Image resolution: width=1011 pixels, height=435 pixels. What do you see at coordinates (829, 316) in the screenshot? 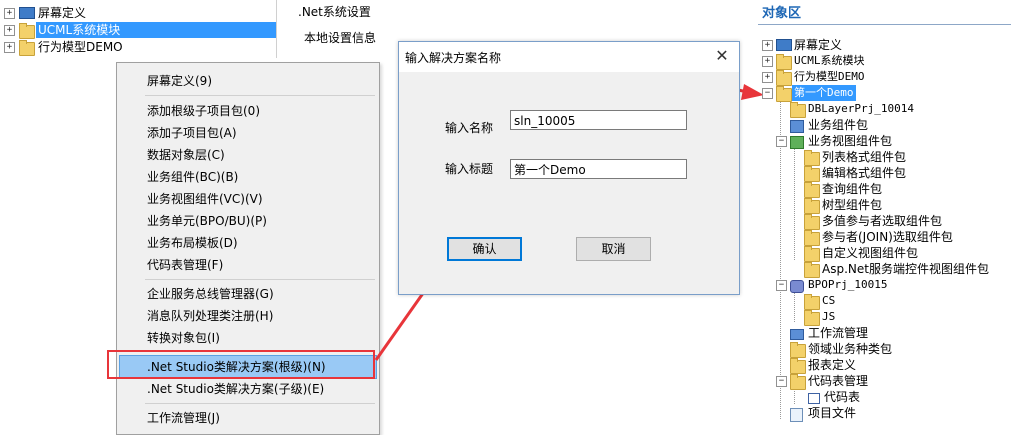
I see `tree-label: JS` at bounding box center [829, 316].